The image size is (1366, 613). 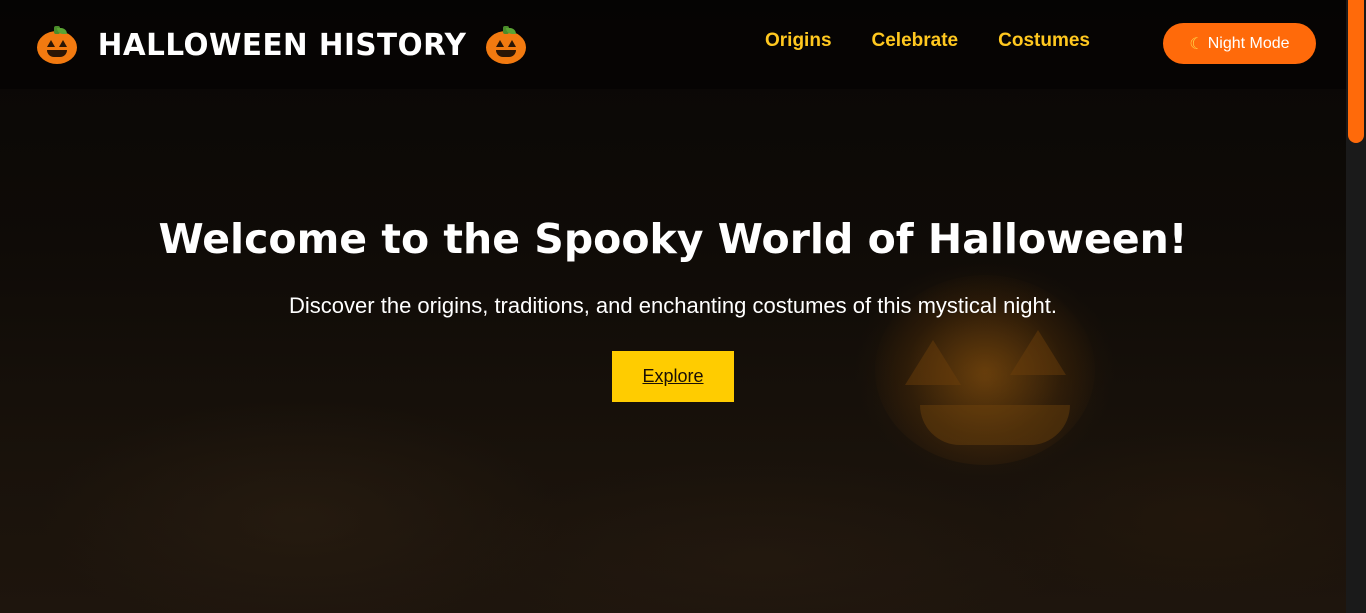 What do you see at coordinates (1356, 71) in the screenshot?
I see `scrollbar-thumb` at bounding box center [1356, 71].